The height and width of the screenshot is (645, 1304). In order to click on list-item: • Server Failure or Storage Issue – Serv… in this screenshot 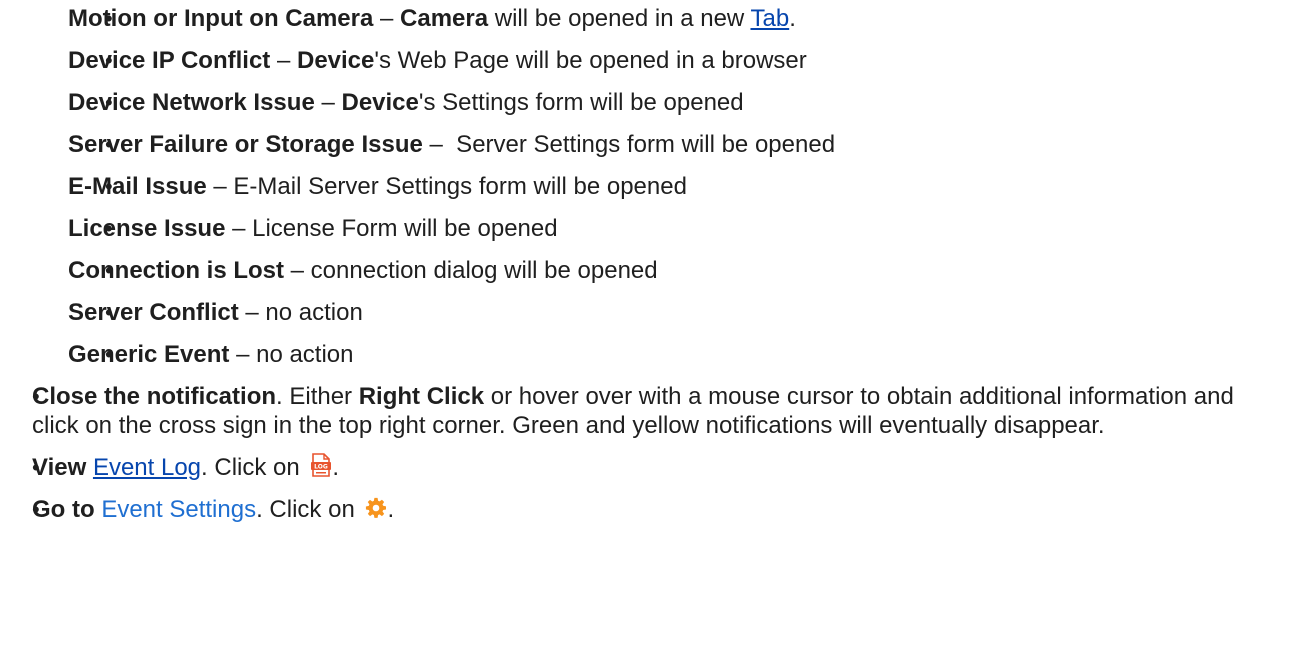, I will do `click(686, 144)`.